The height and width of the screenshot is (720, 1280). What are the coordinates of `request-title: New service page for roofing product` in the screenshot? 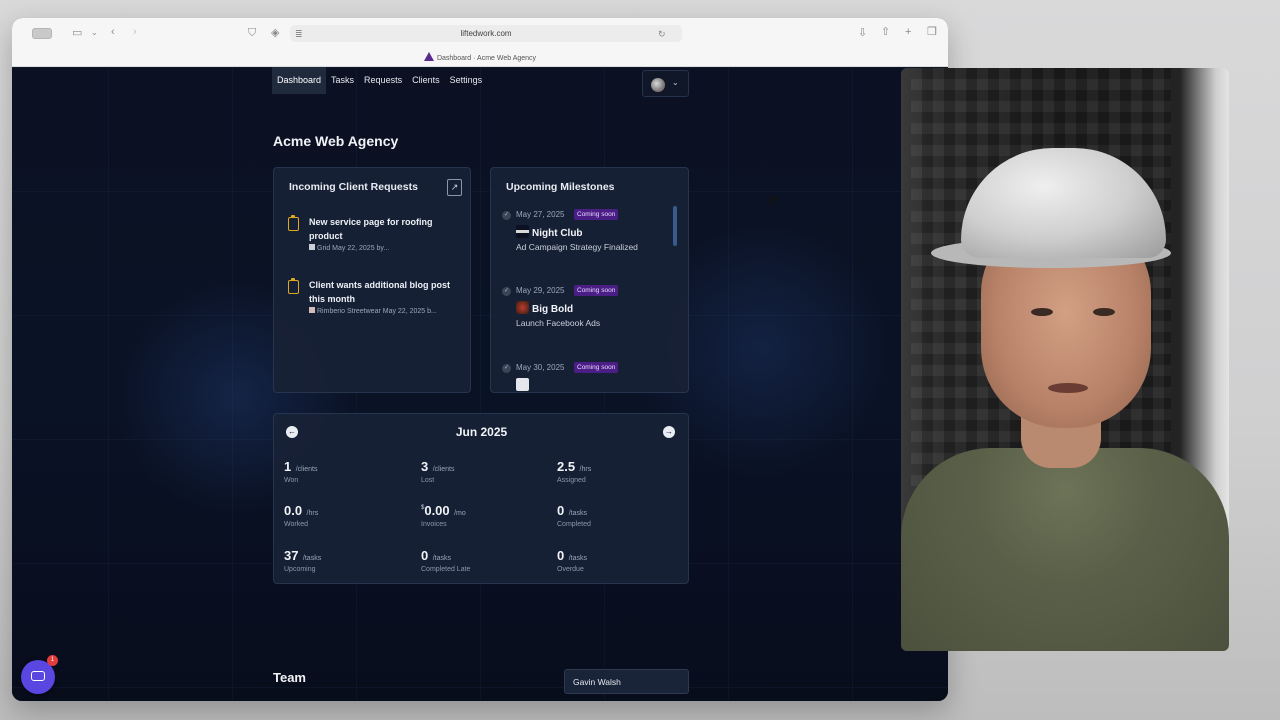 It's located at (371, 229).